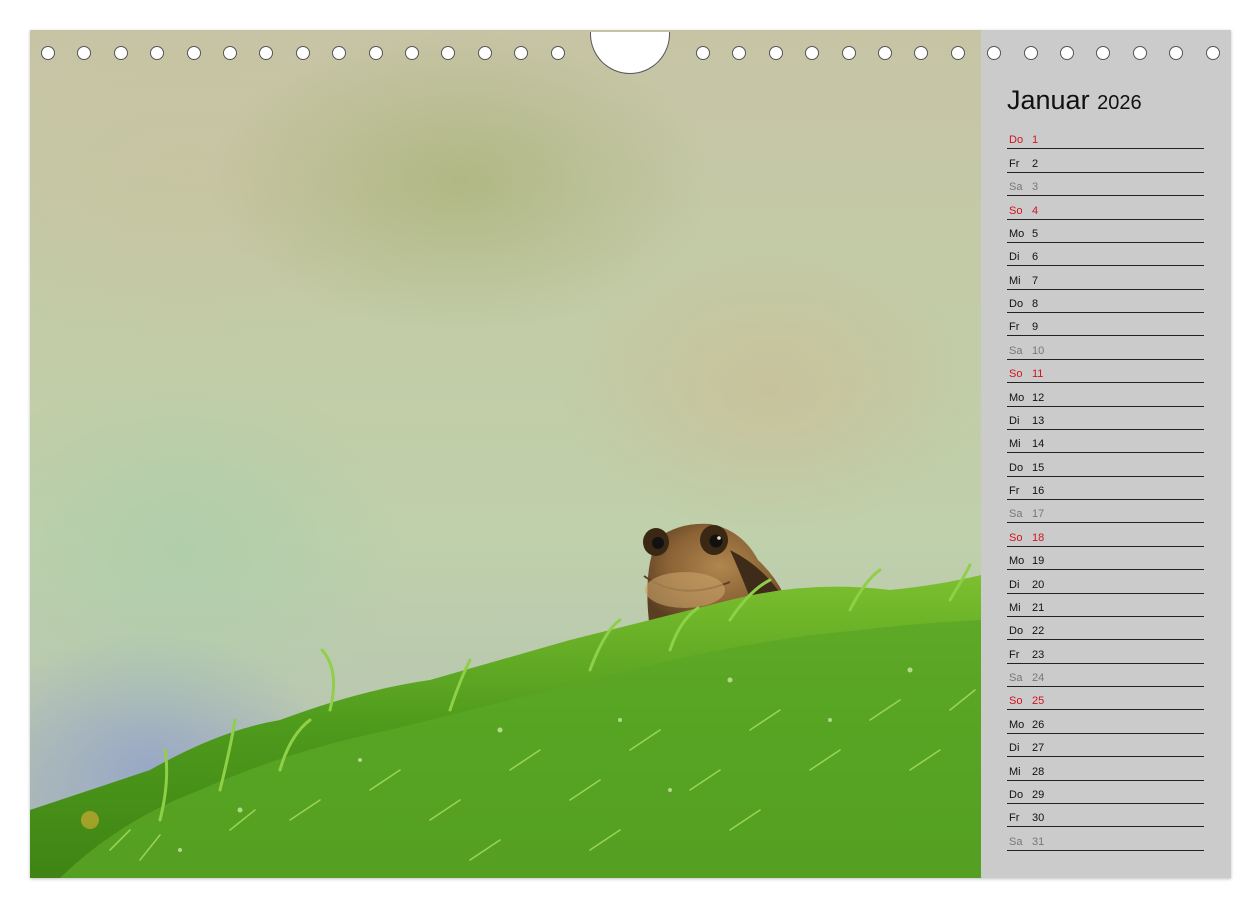 The width and height of the screenshot is (1260, 908). Describe the element at coordinates (1105, 839) in the screenshot. I see `day-row: Sa 31` at that location.